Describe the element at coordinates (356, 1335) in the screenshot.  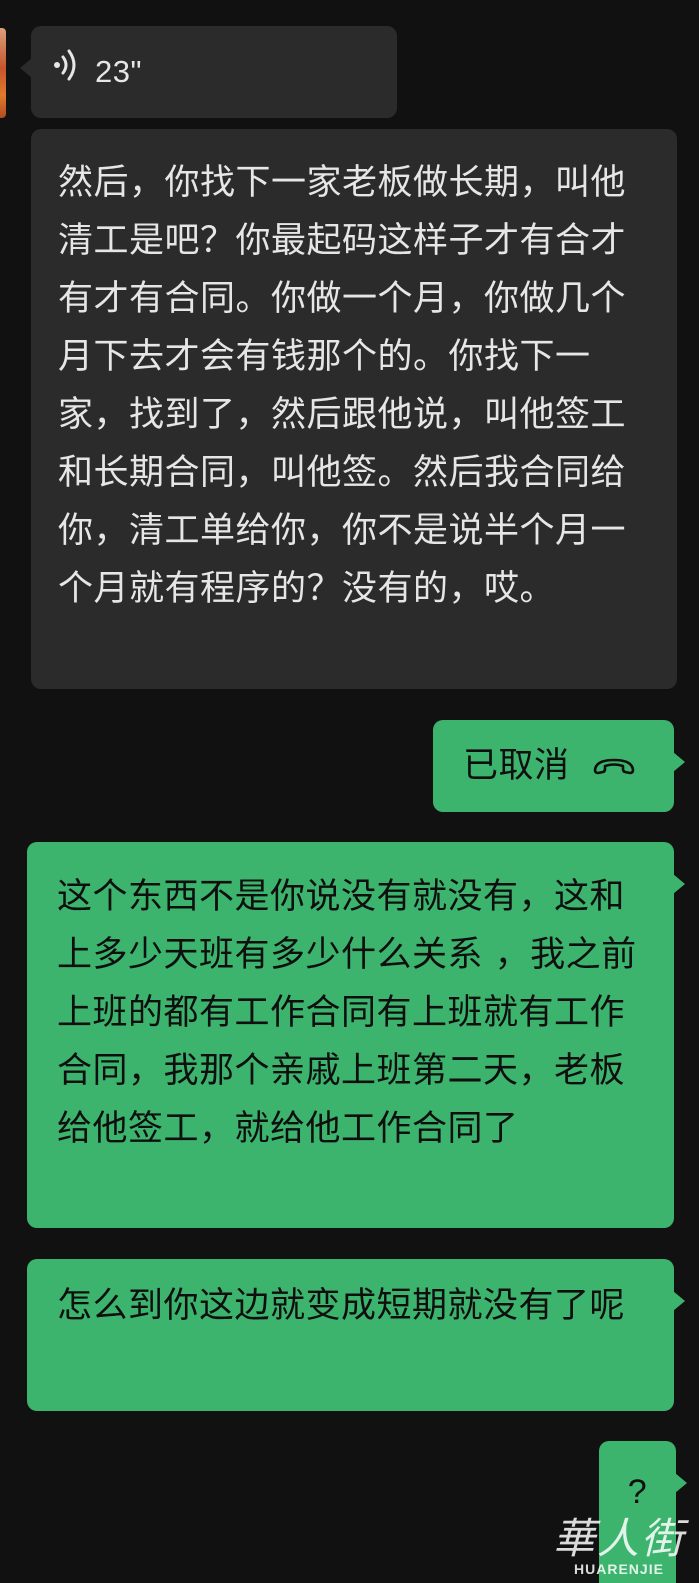
I see `message-bubble: 怎么到你这边就变成短期就没有了呢` at that location.